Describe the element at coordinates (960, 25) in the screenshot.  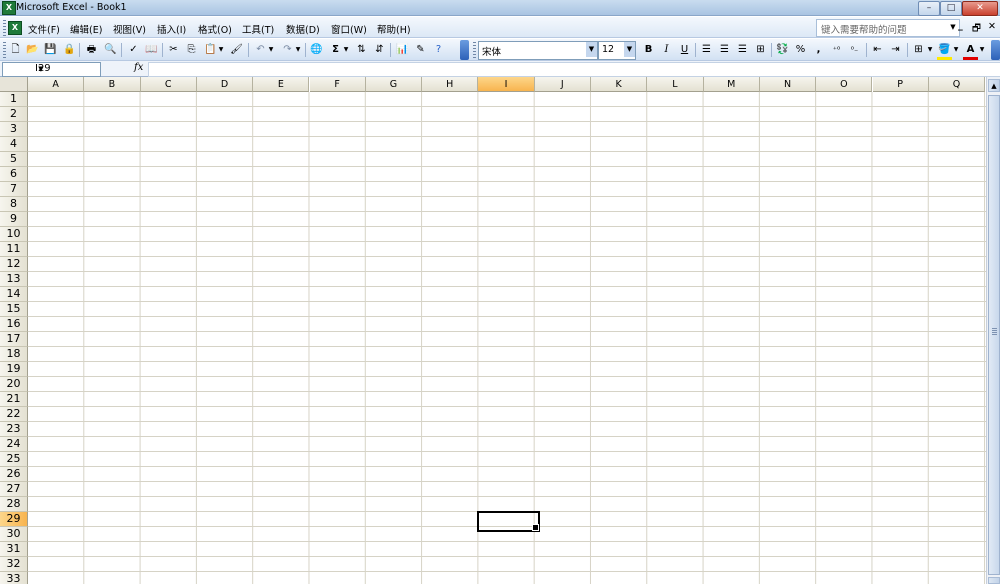
I see `doc-minimize-icon: _` at that location.